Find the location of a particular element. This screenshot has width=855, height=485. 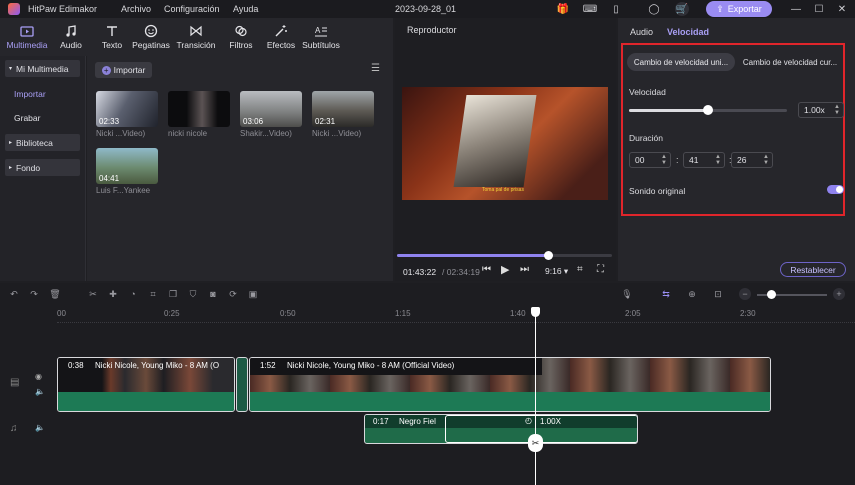

play-icon: ▶ is located at coordinates (505, 269).